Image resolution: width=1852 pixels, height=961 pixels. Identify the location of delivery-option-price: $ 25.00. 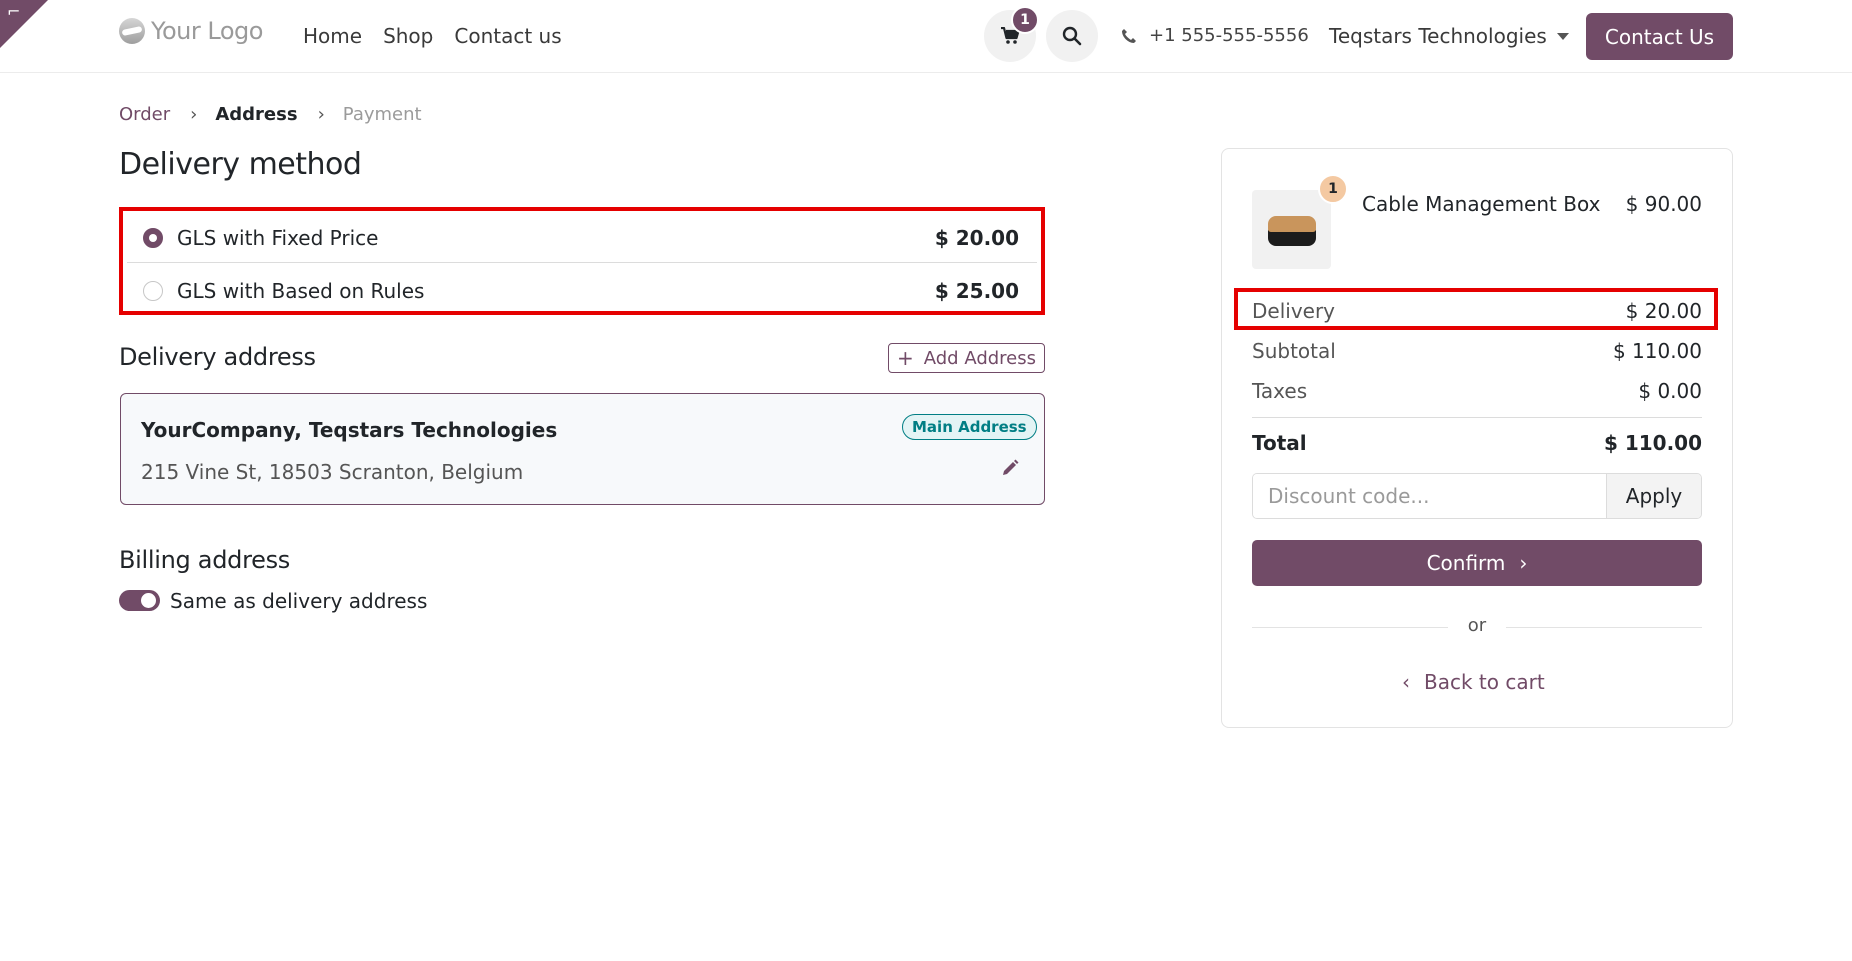
(976, 291).